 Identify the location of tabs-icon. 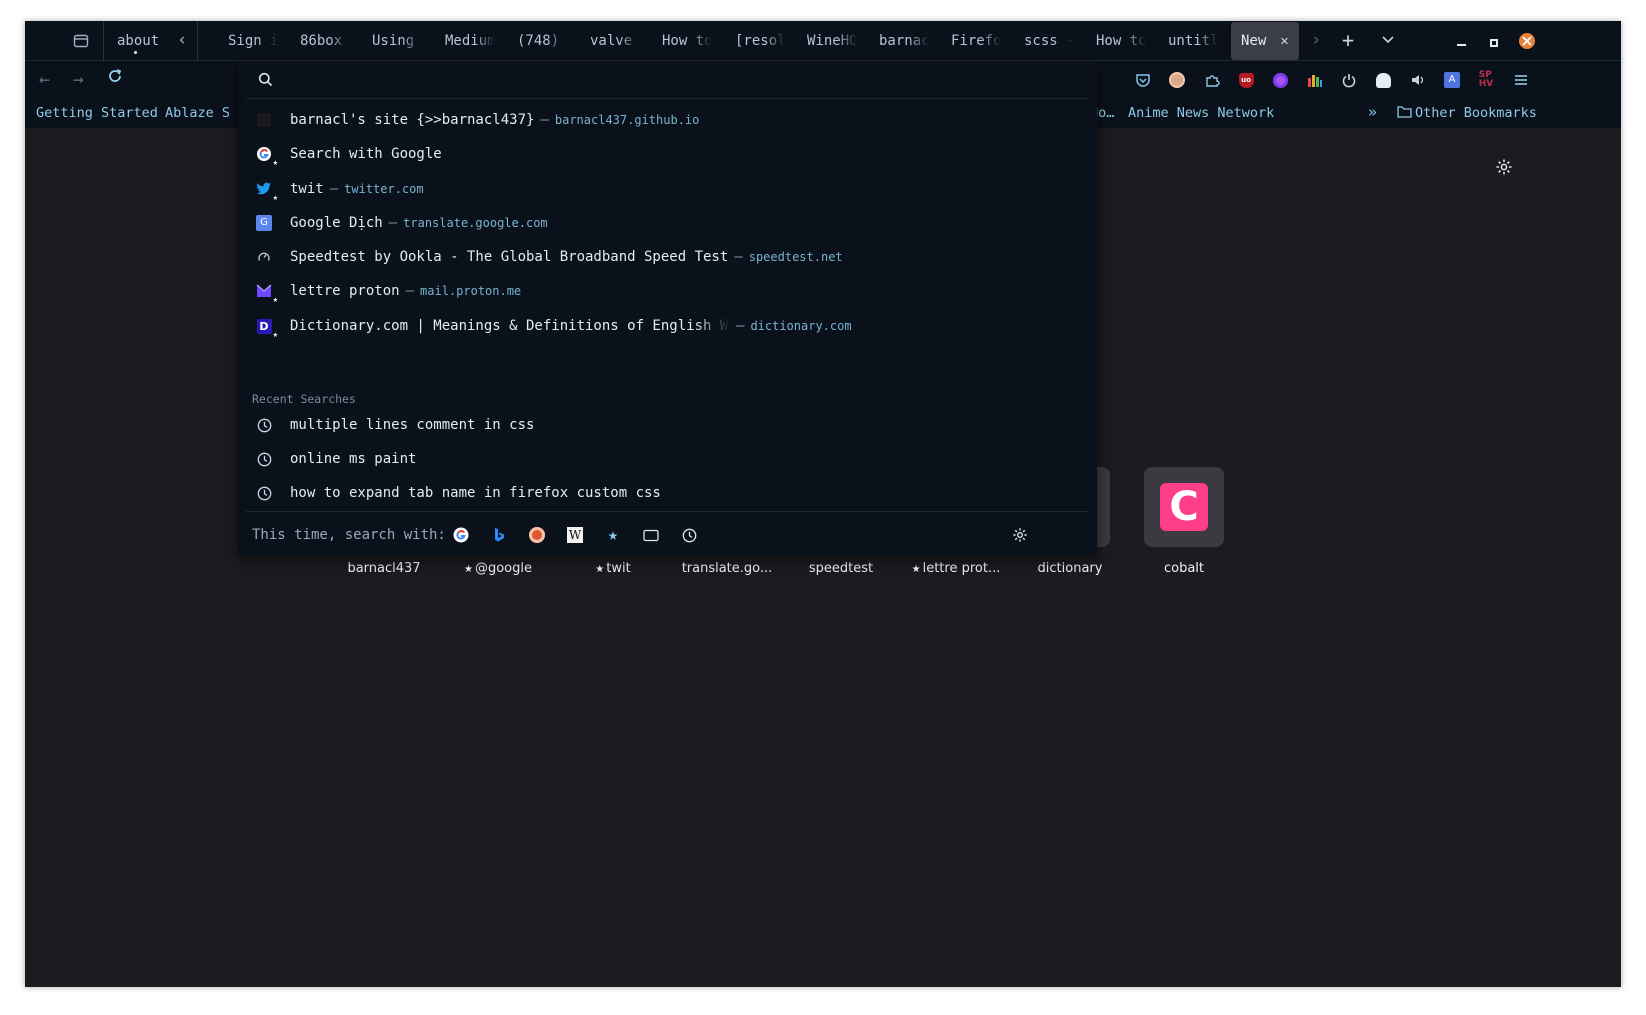
(651, 535).